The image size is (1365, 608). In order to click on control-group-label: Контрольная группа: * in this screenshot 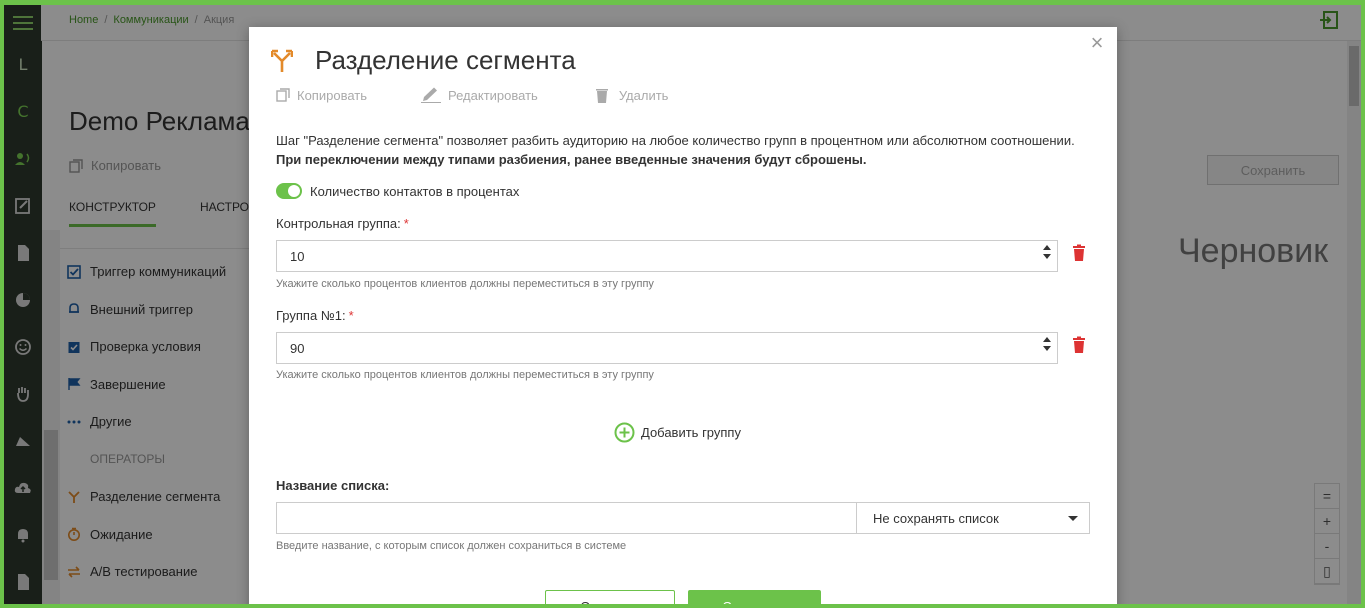, I will do `click(342, 223)`.